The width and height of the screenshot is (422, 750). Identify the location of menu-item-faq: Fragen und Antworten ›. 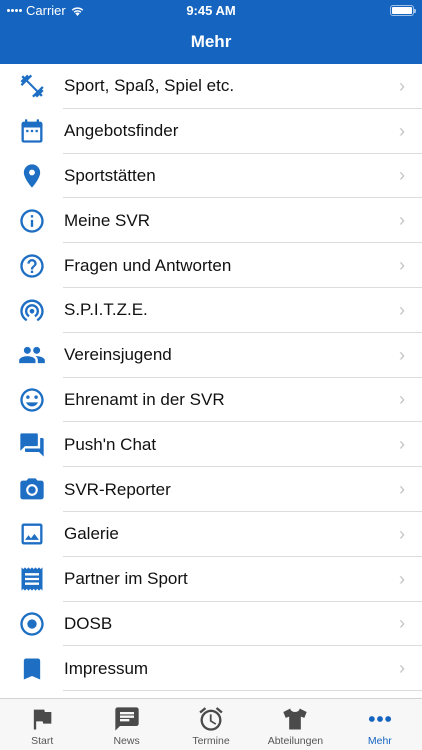
(211, 265).